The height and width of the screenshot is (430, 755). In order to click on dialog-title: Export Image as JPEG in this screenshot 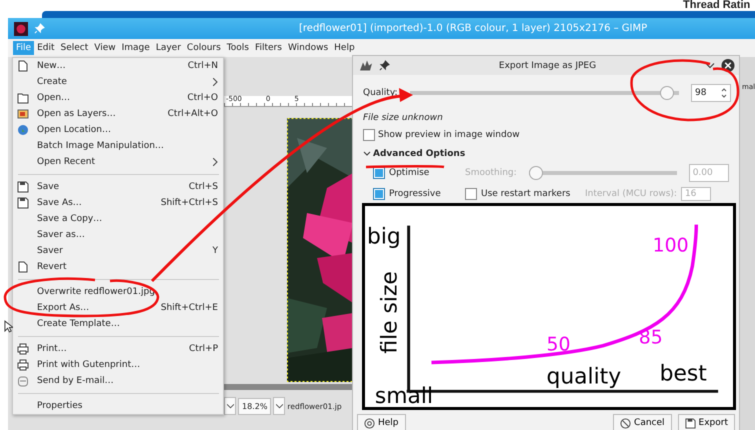, I will do `click(548, 65)`.